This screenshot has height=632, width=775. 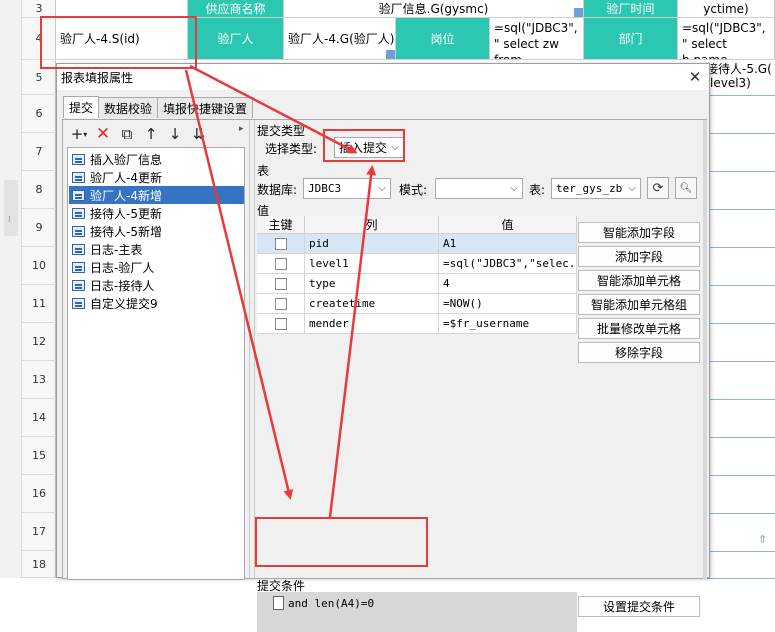 I want to click on set-condition-button: 设置提交条件, so click(x=639, y=606).